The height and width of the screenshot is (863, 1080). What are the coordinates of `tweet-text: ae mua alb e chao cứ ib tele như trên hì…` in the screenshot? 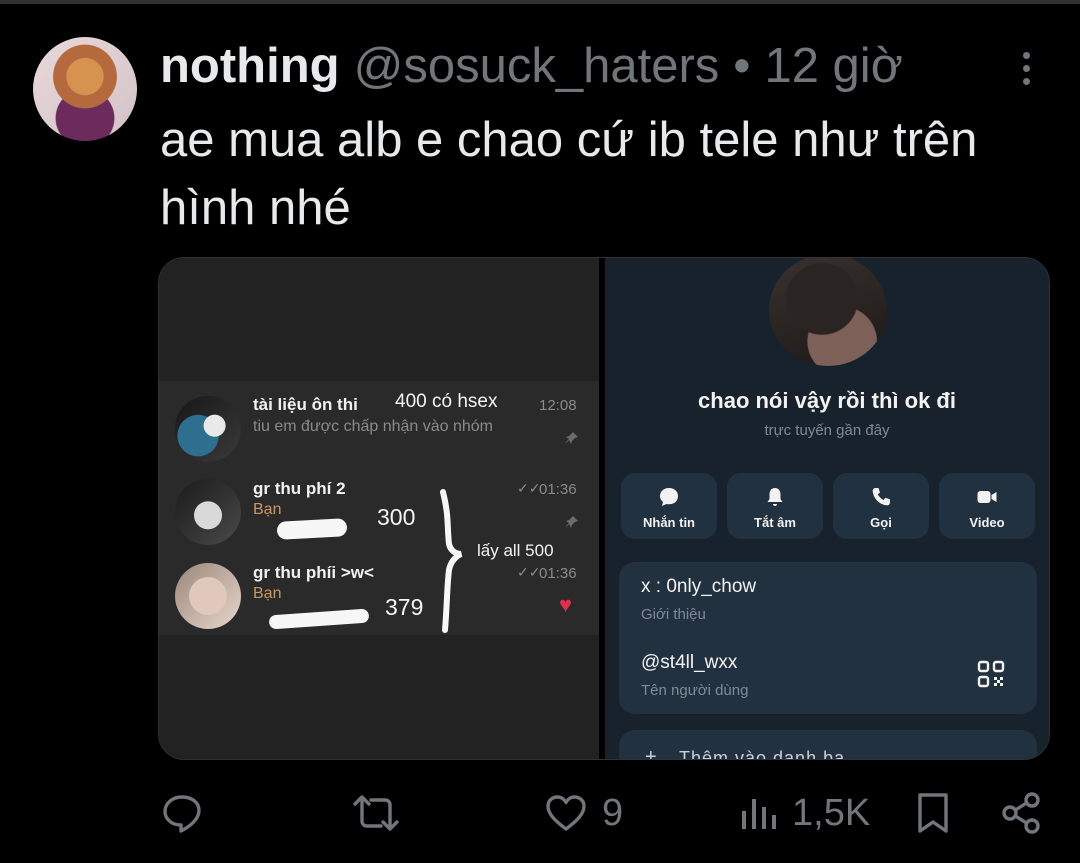 It's located at (569, 174).